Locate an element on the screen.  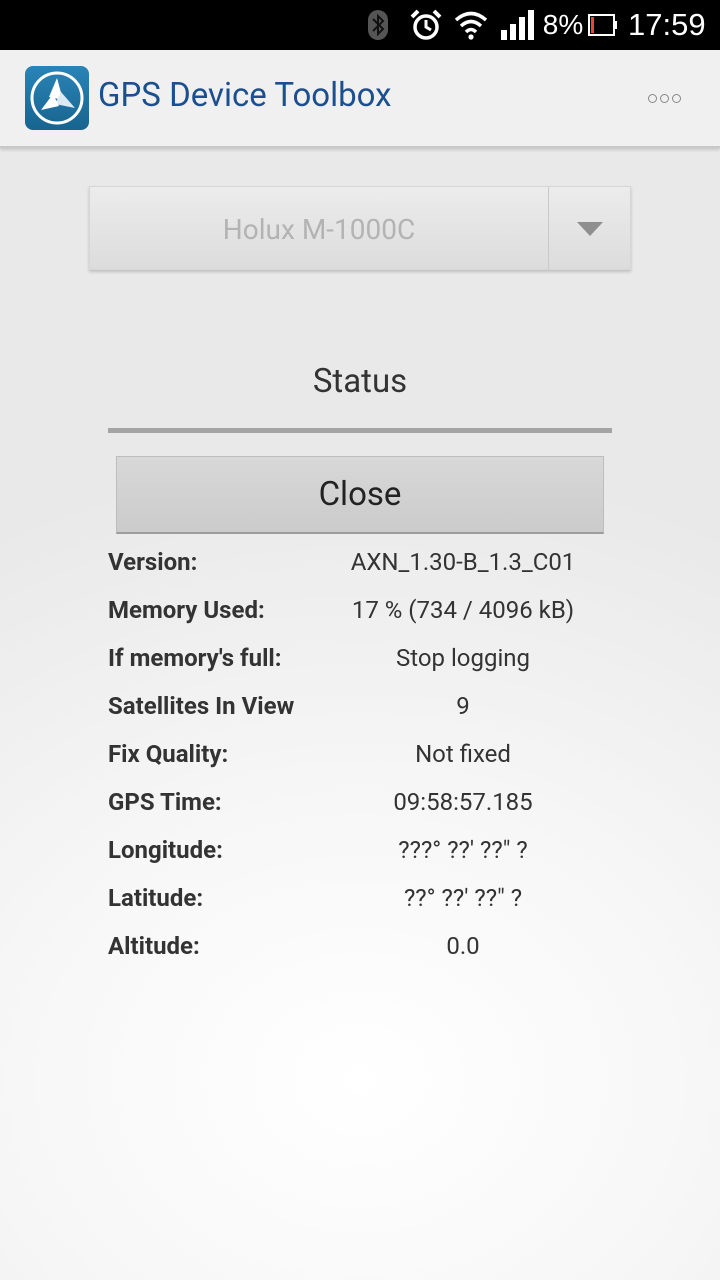
row-value: ??° ??' ??" ? is located at coordinates (463, 898).